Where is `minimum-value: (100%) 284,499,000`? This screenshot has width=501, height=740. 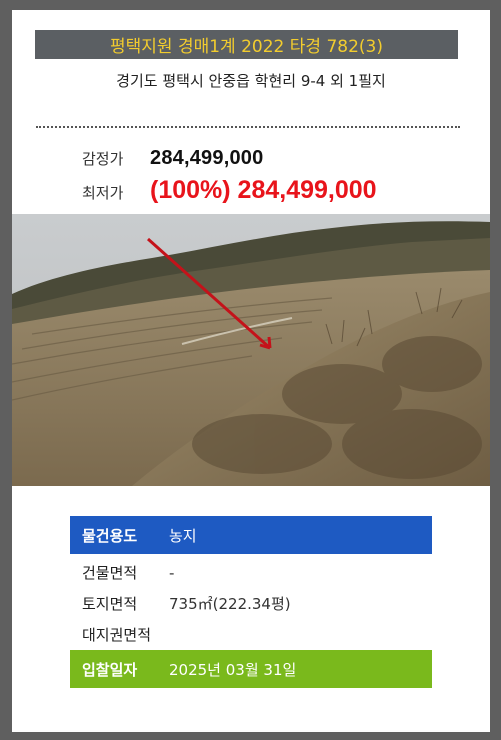 minimum-value: (100%) 284,499,000 is located at coordinates (263, 190).